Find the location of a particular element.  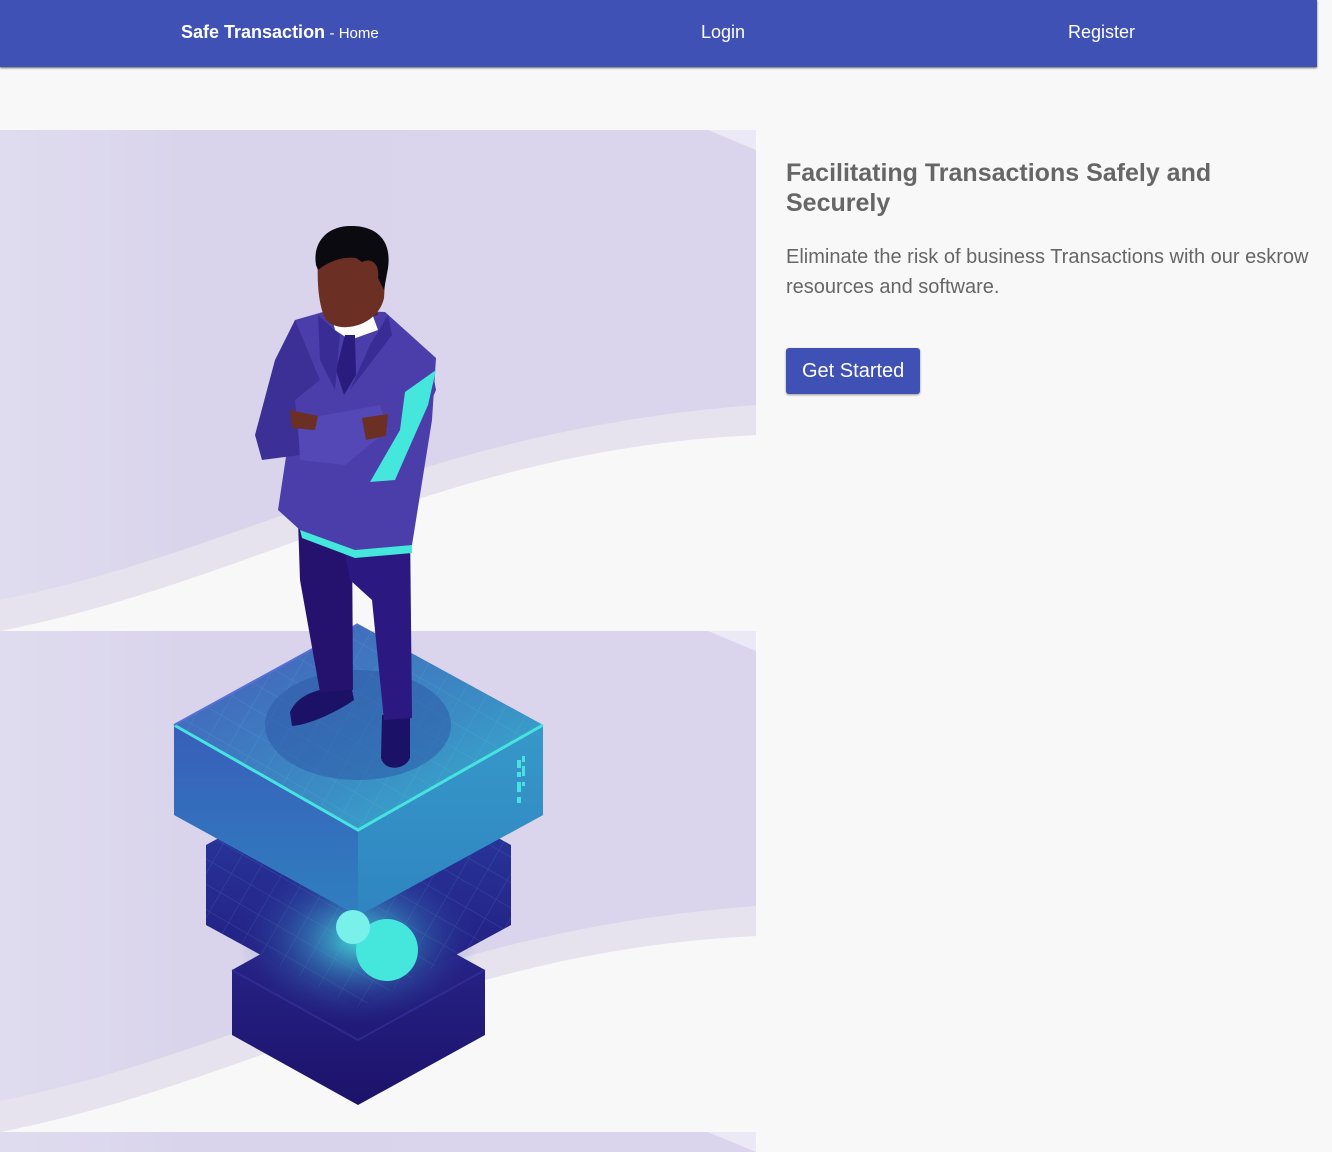

glow-orb-small is located at coordinates (353, 927).